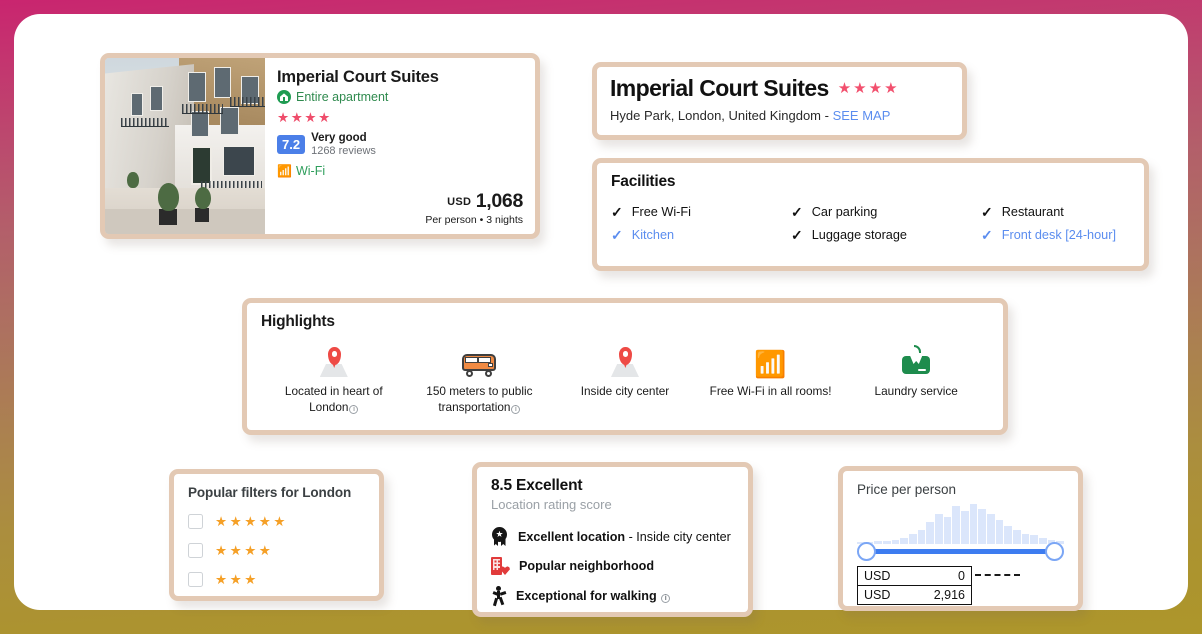  What do you see at coordinates (586, 595) in the screenshot?
I see `location-feature-label: Exceptional for walking` at bounding box center [586, 595].